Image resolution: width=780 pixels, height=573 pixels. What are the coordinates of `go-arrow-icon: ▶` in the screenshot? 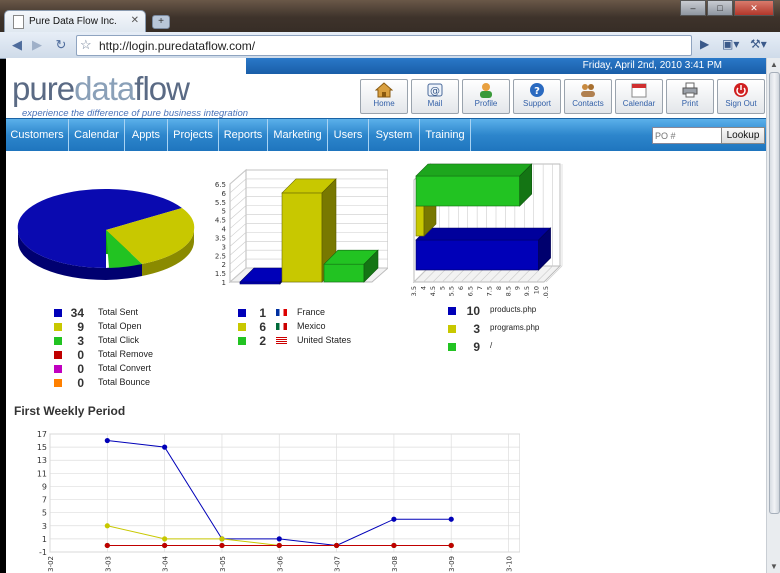 It's located at (704, 44).